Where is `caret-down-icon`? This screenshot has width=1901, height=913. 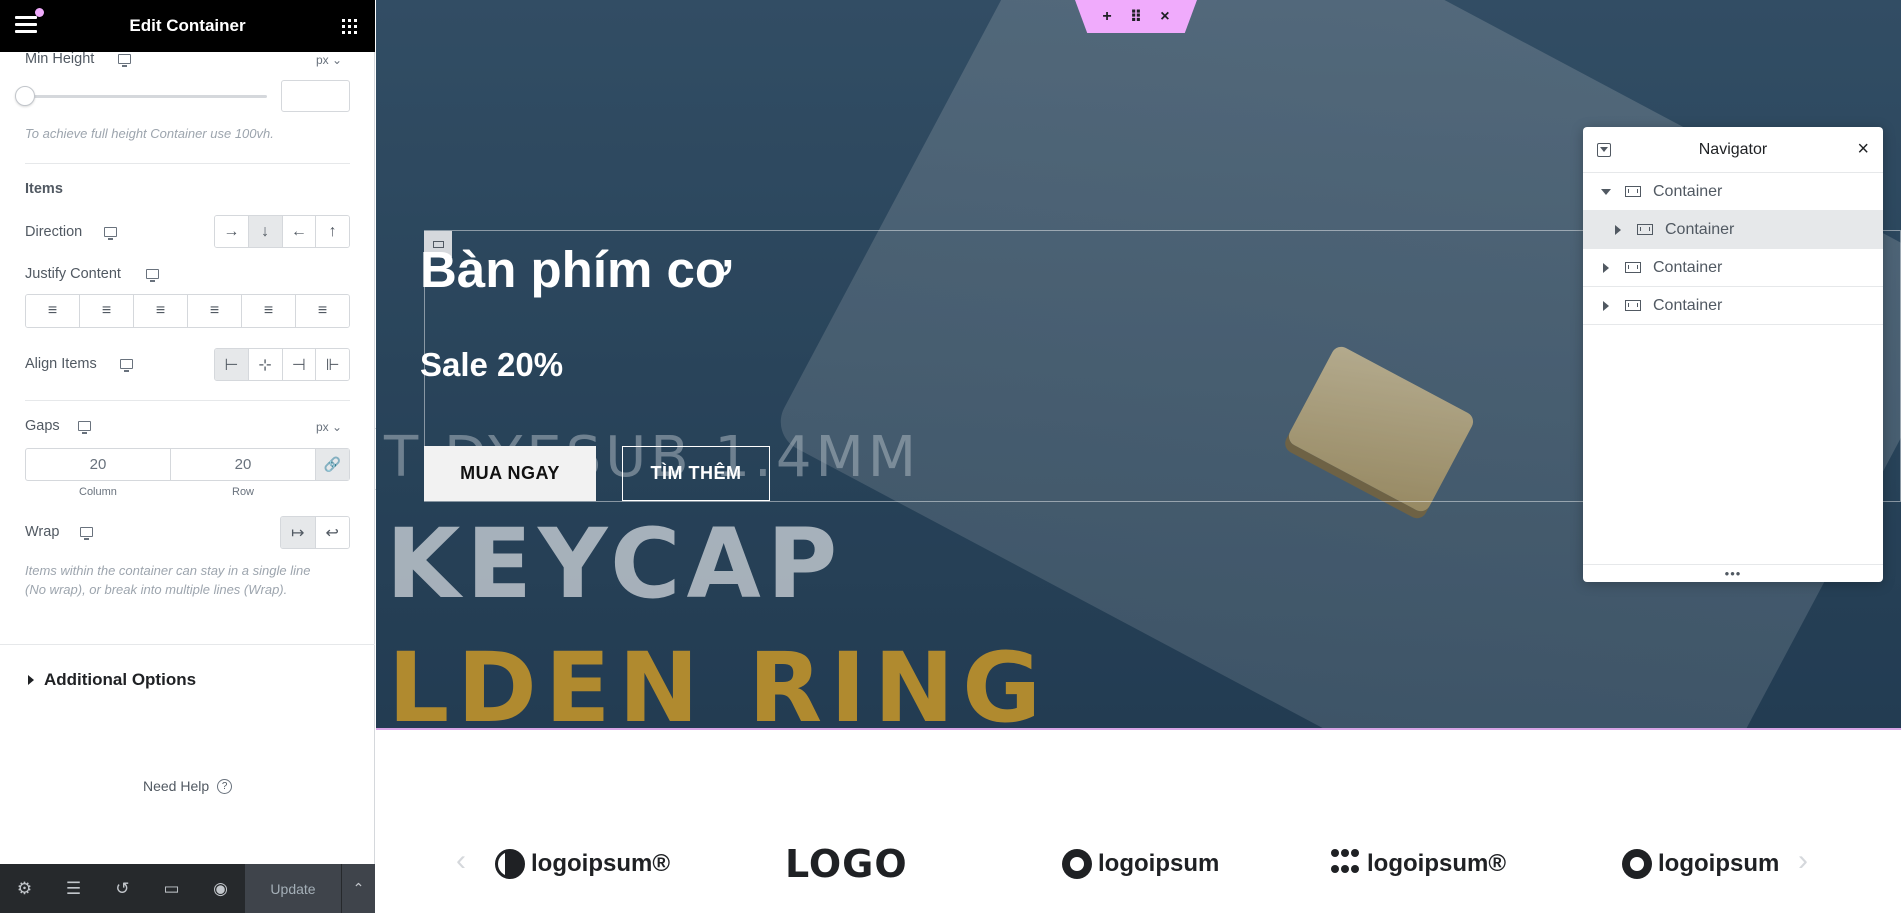 caret-down-icon is located at coordinates (1606, 191).